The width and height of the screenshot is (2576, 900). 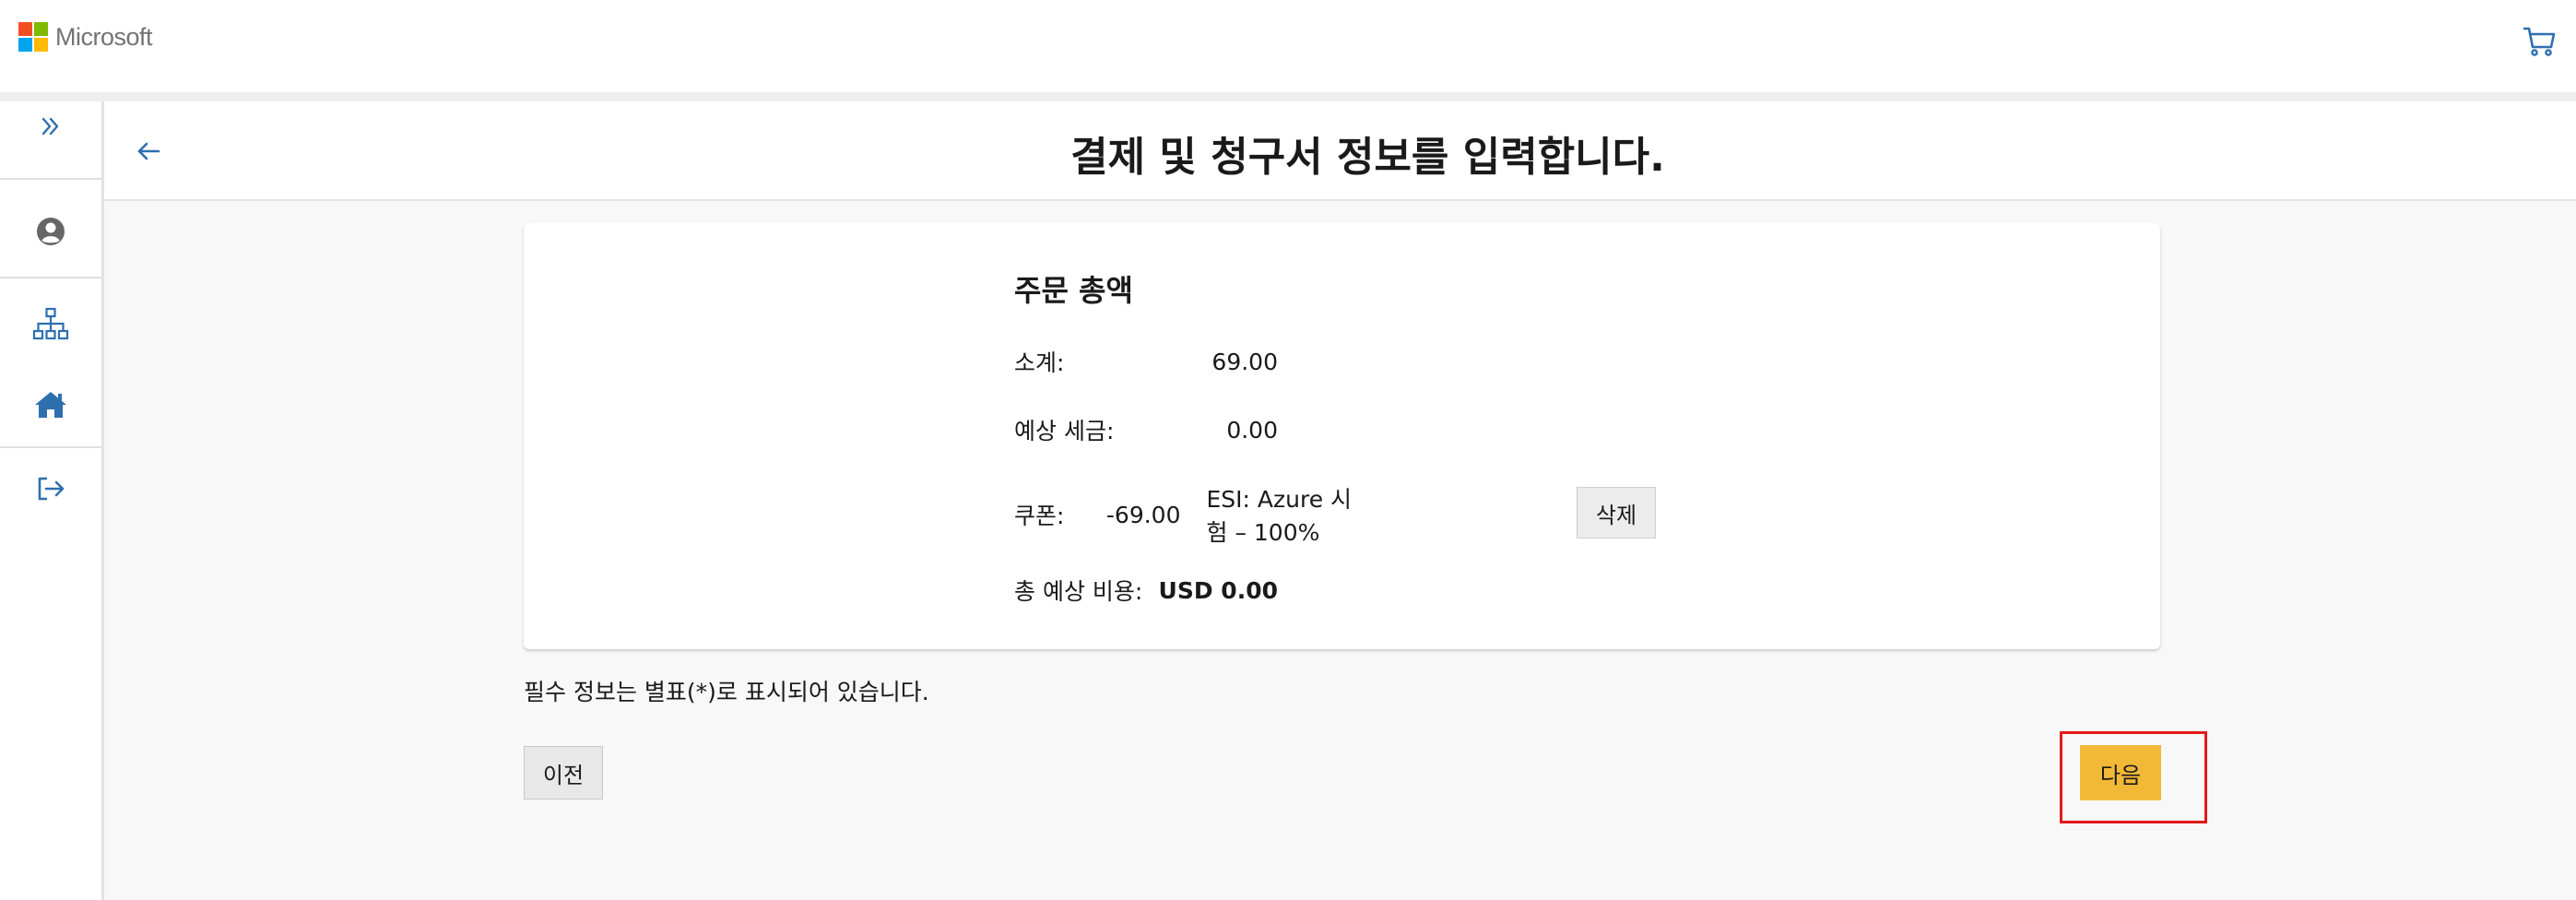 What do you see at coordinates (1191, 514) in the screenshot?
I see `coupon-row: 쿠폰: -69.00 ESI: Azure 시험 – 100%` at bounding box center [1191, 514].